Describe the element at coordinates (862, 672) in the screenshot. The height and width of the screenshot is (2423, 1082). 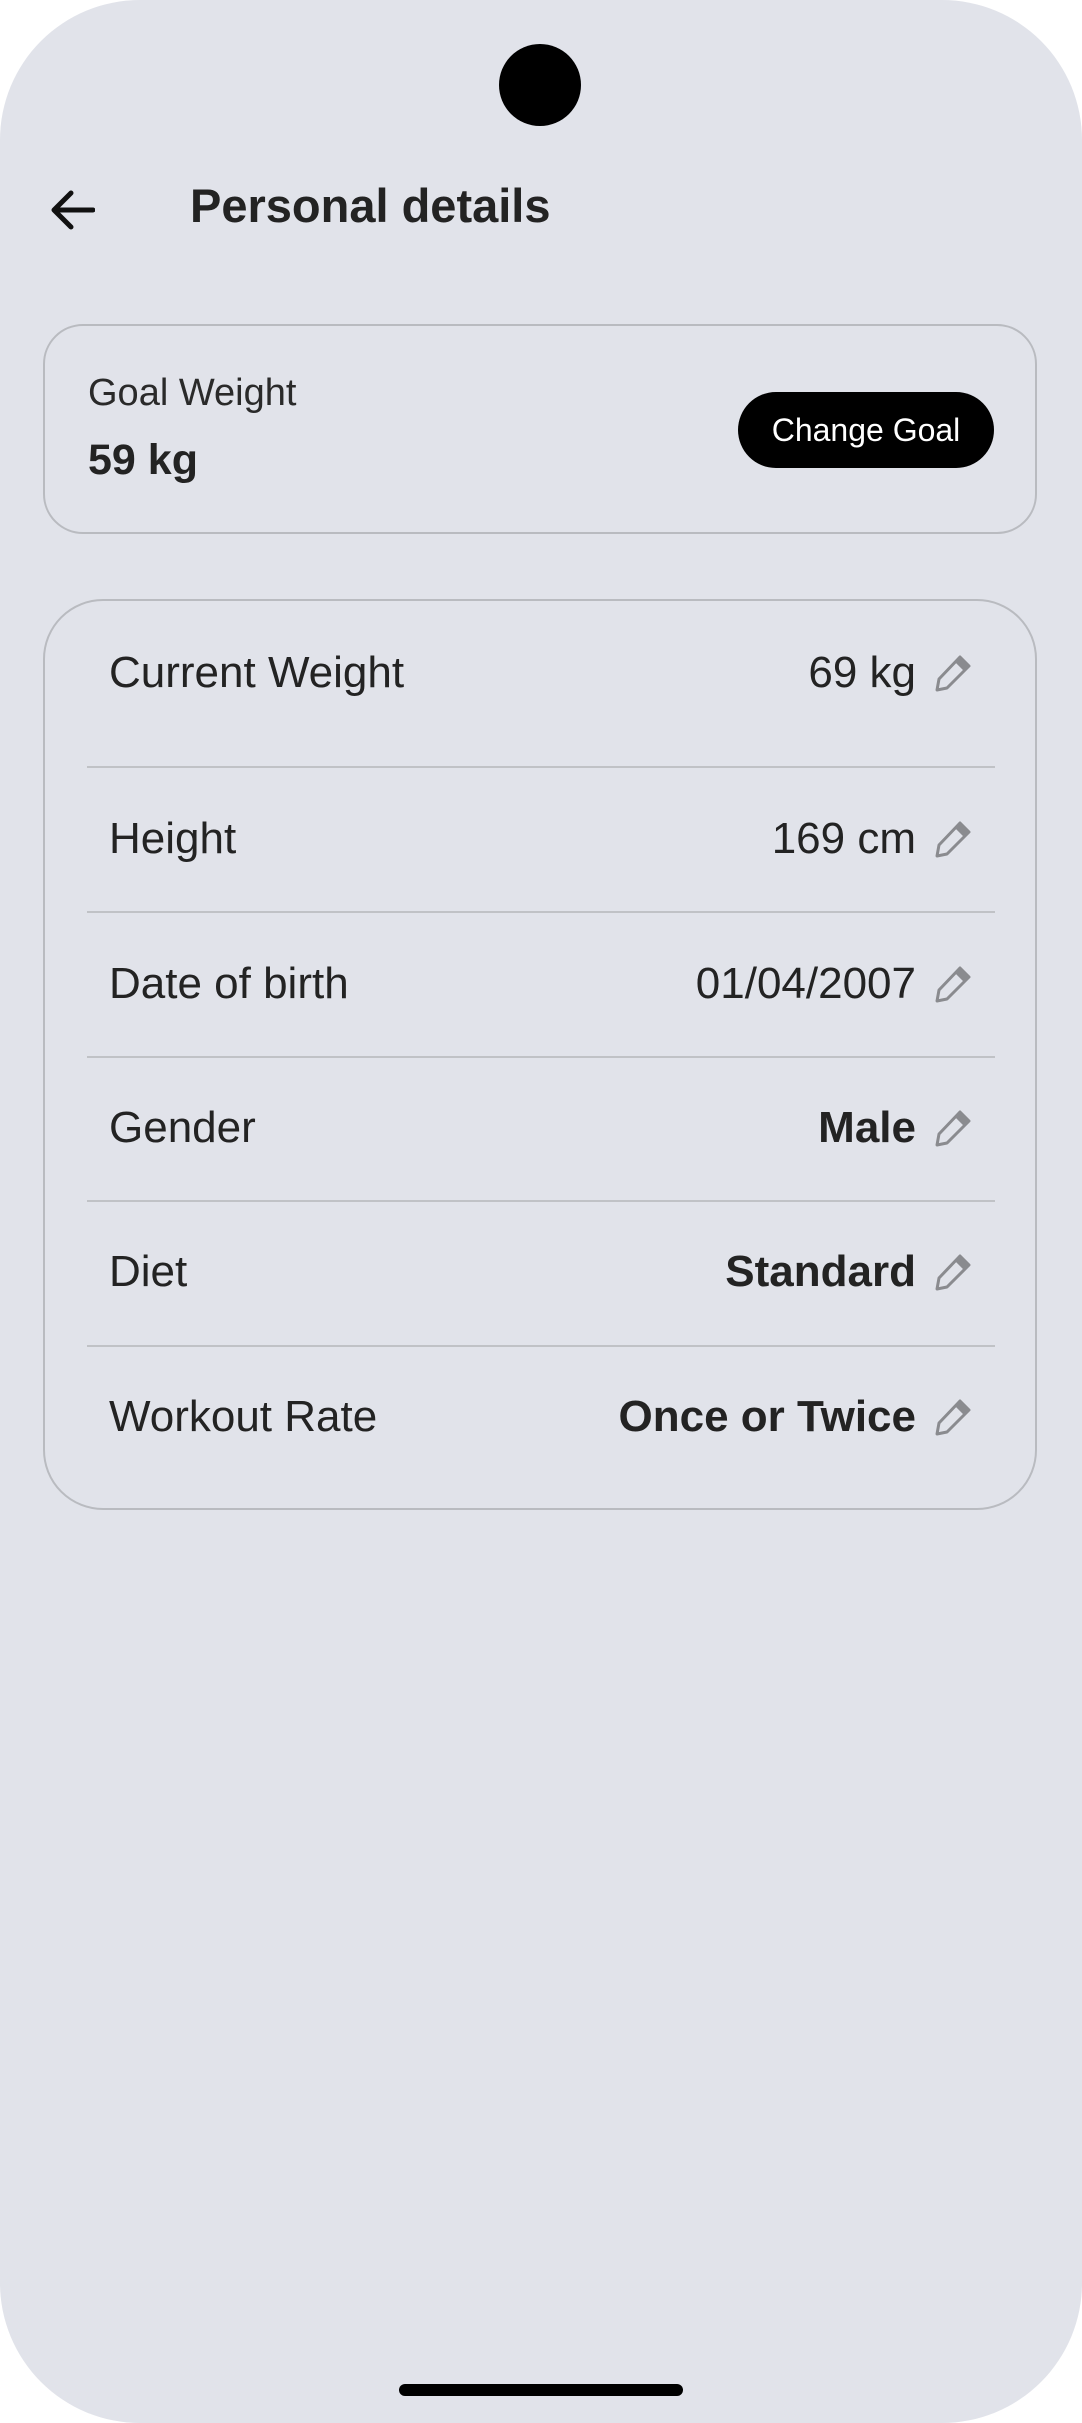
I see `detail-value: 69 kg` at that location.